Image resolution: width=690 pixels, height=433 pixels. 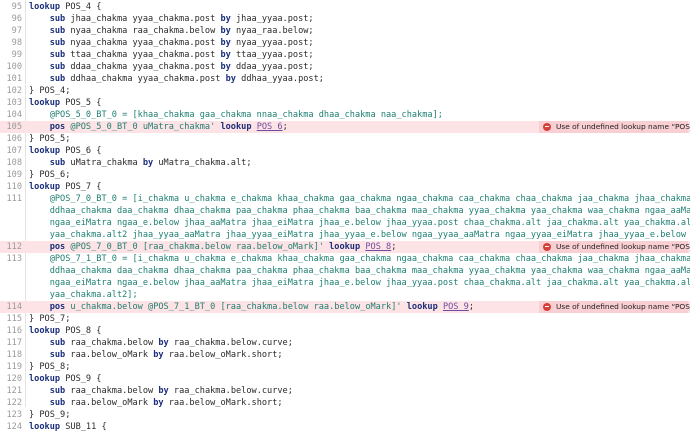 What do you see at coordinates (14, 426) in the screenshot?
I see `line-number: 124` at bounding box center [14, 426].